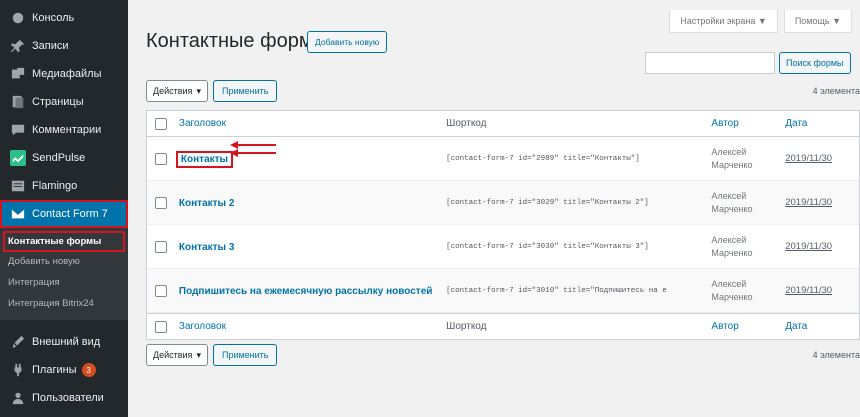 This screenshot has width=860, height=417. I want to click on menu-item-comments: Комментарии, so click(64, 130).